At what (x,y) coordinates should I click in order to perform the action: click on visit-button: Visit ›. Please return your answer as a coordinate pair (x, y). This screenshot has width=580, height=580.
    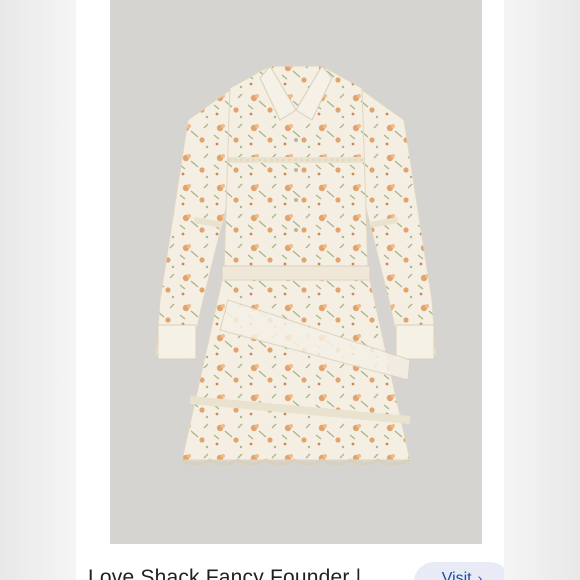
    Looking at the image, I should click on (459, 571).